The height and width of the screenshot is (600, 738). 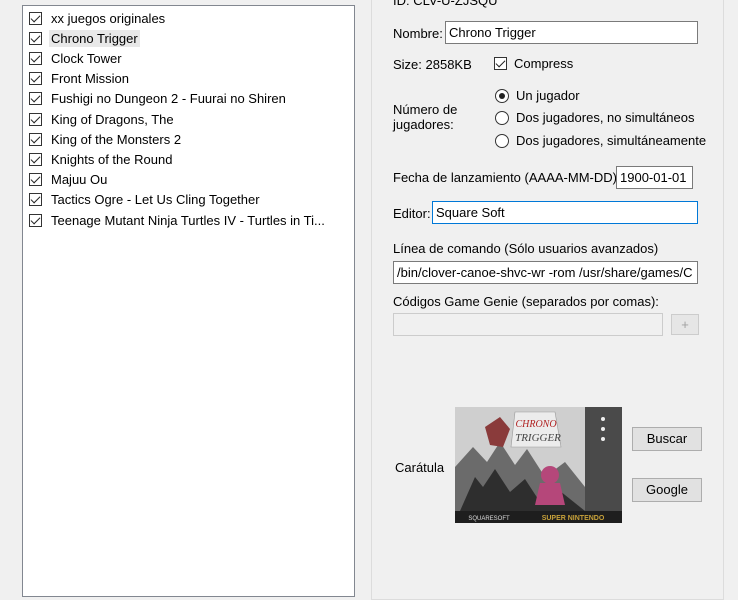 What do you see at coordinates (432, 64) in the screenshot?
I see `size-label: Size: 2858KB` at bounding box center [432, 64].